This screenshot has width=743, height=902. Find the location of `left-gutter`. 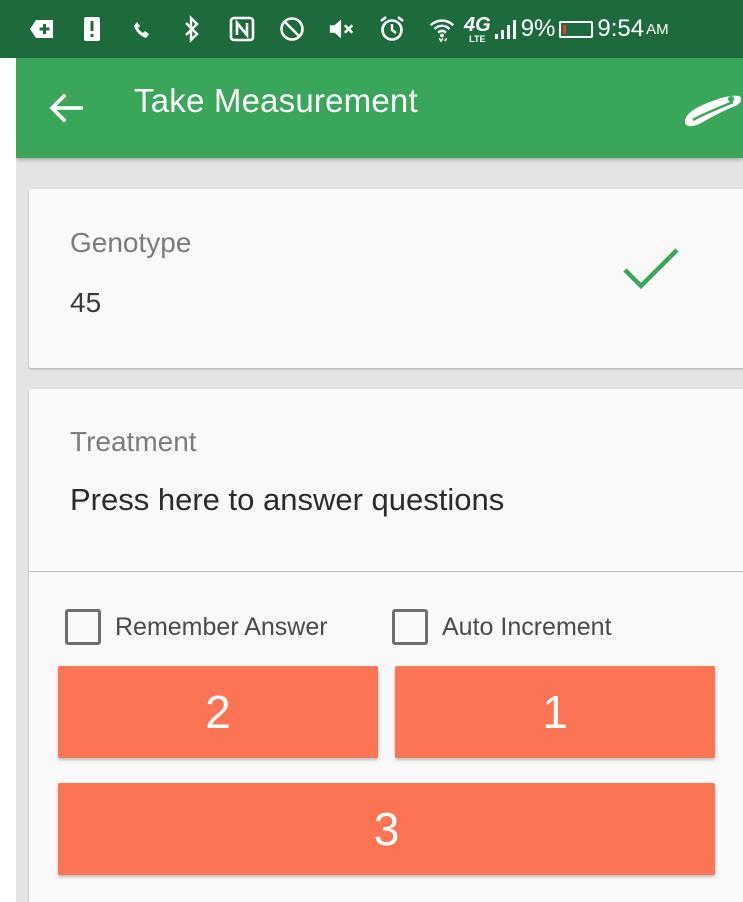

left-gutter is located at coordinates (8, 451).